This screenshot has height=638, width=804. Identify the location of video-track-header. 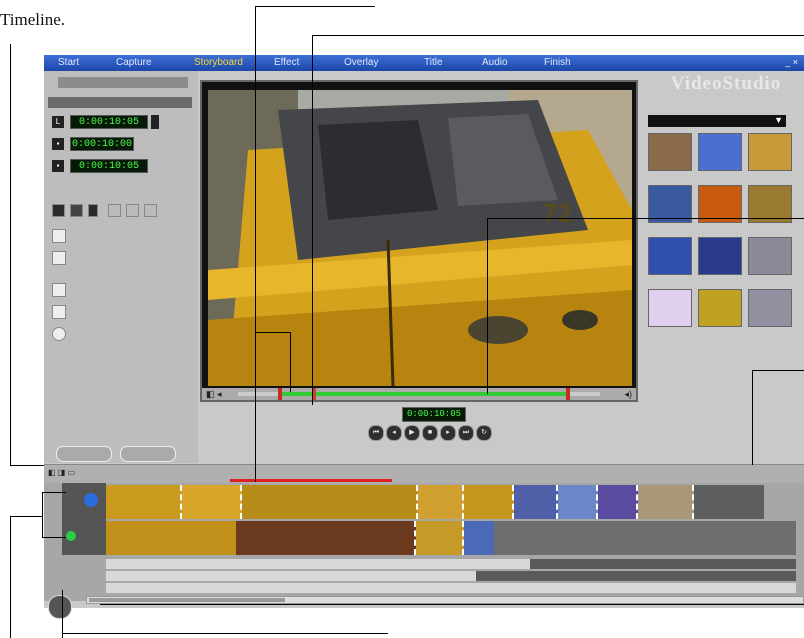
(84, 501).